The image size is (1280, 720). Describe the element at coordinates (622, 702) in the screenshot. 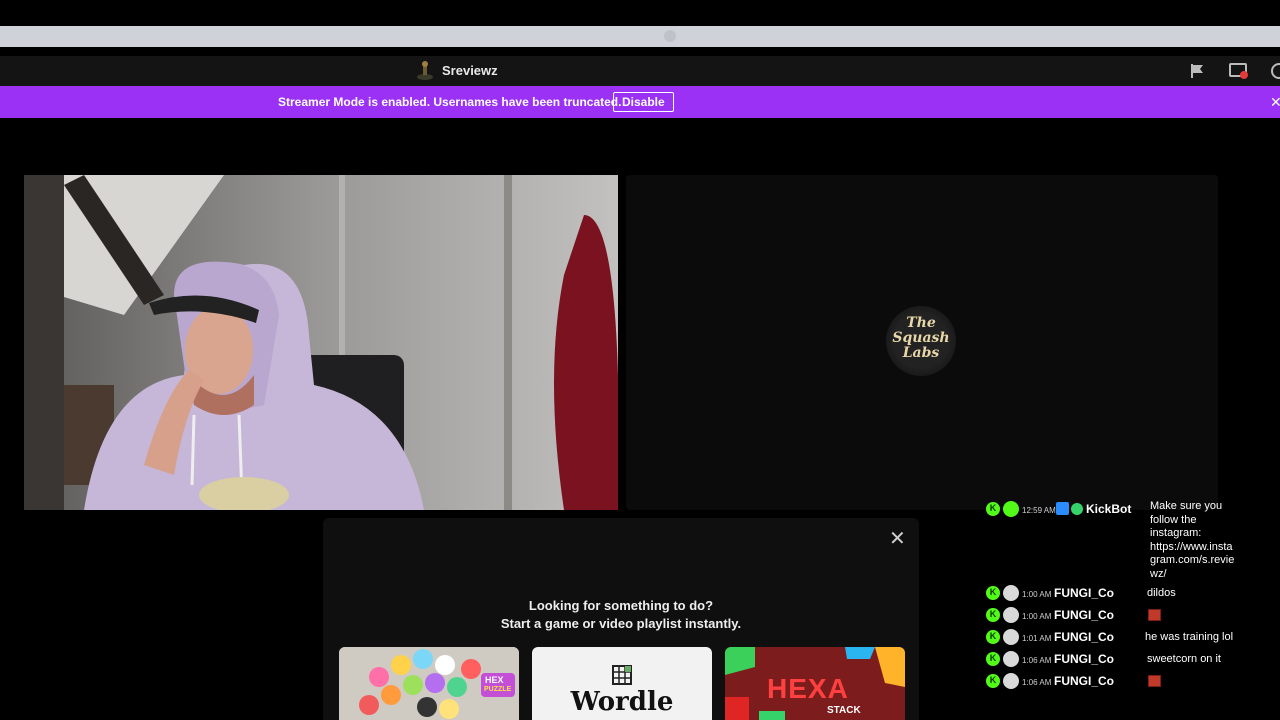

I see `wordle-title: Wordle` at that location.